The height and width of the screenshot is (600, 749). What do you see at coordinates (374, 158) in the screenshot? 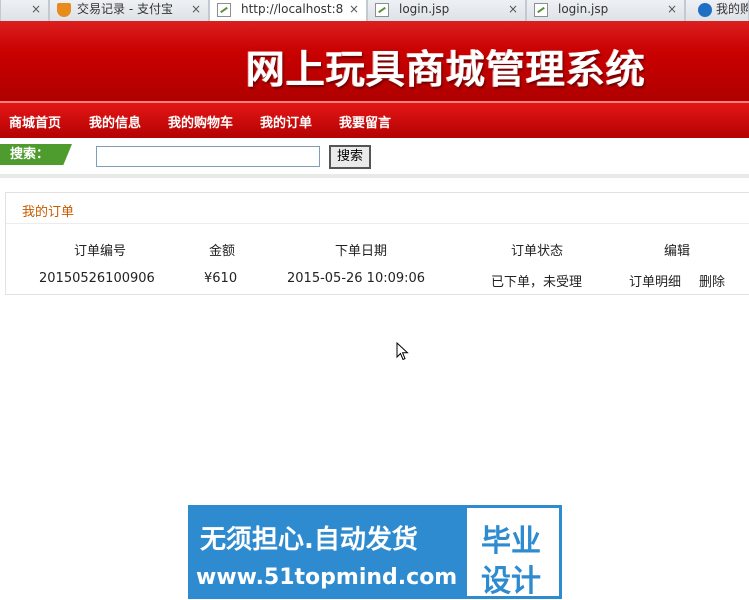
I see `search-bar: 搜索： 搜索` at bounding box center [374, 158].